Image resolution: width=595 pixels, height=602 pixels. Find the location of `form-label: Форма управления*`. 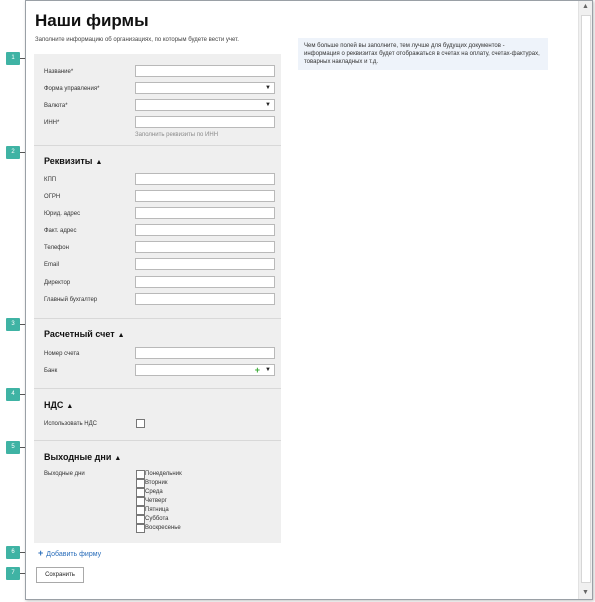

form-label: Форма управления* is located at coordinates (72, 89).